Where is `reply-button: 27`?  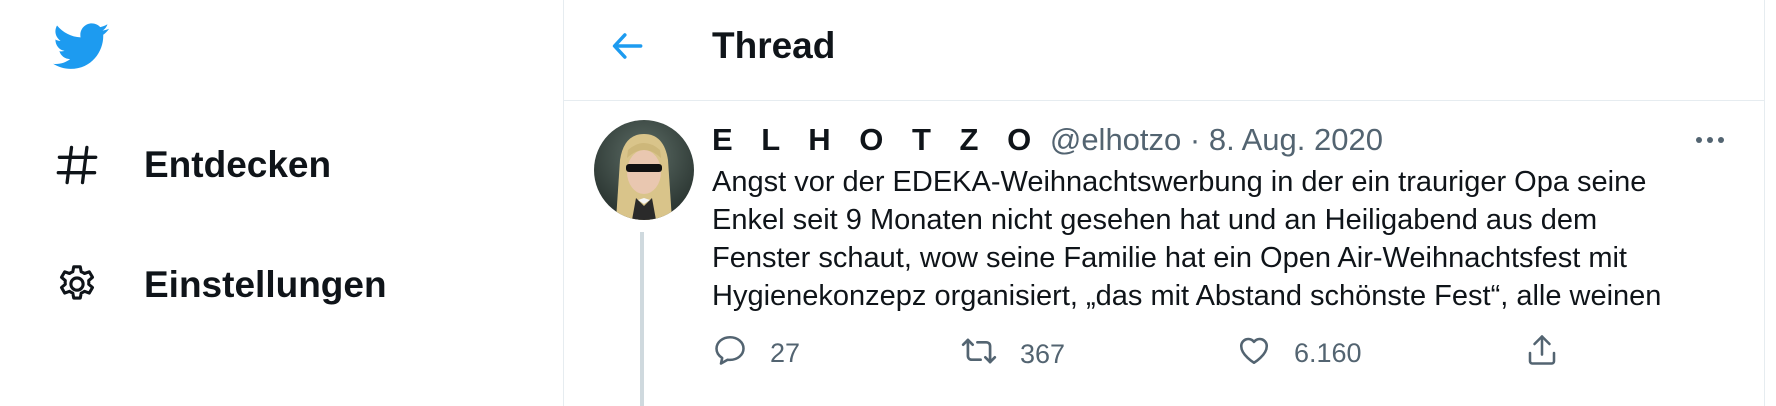
reply-button: 27 is located at coordinates (756, 353).